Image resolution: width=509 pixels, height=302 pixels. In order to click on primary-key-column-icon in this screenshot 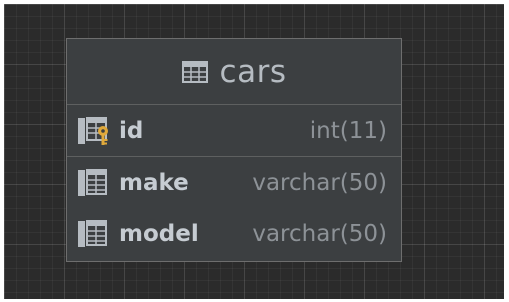, I will do `click(95, 131)`.